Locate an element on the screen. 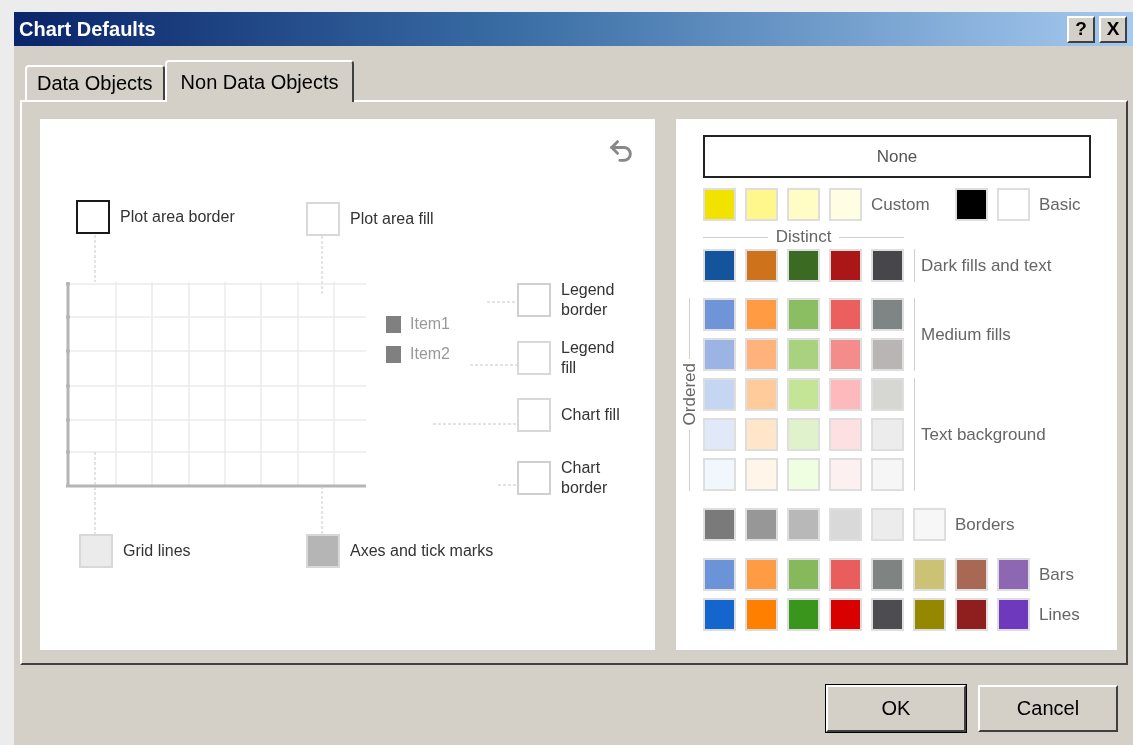 The height and width of the screenshot is (745, 1133). setting-label: Chart fill is located at coordinates (591, 415).